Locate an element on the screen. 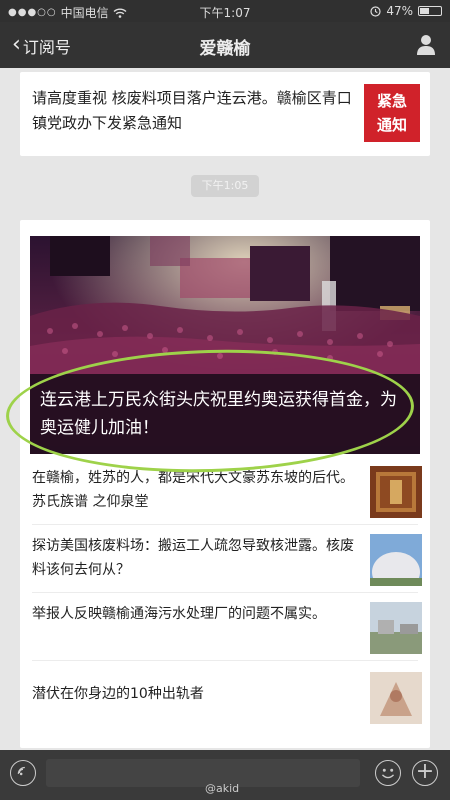 The height and width of the screenshot is (800, 450). thumbnail-plant is located at coordinates (396, 628).